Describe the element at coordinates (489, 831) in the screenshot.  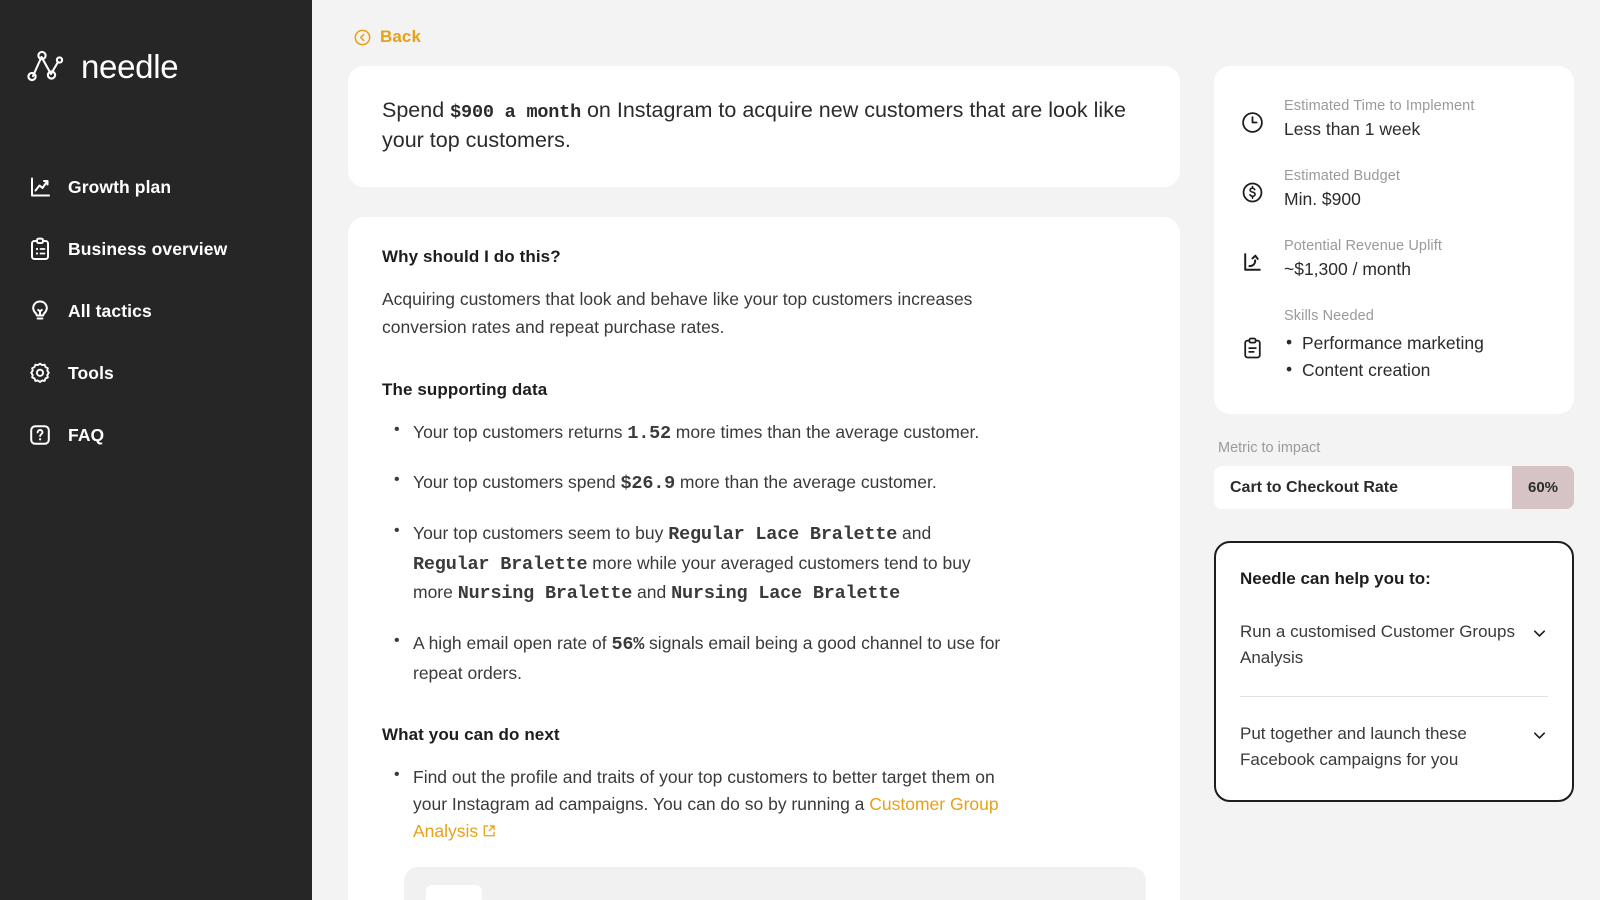
I see `external-link-icon` at that location.